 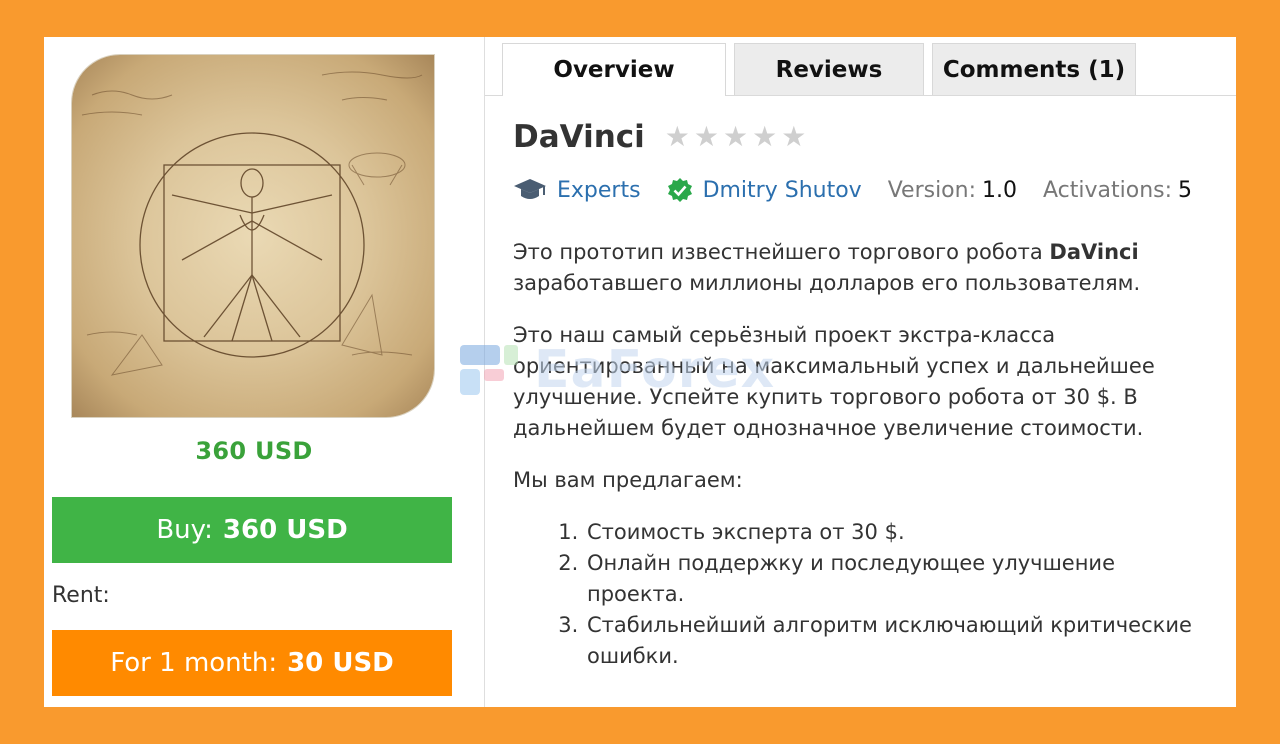 What do you see at coordinates (999, 190) in the screenshot?
I see `version-value: 1.0` at bounding box center [999, 190].